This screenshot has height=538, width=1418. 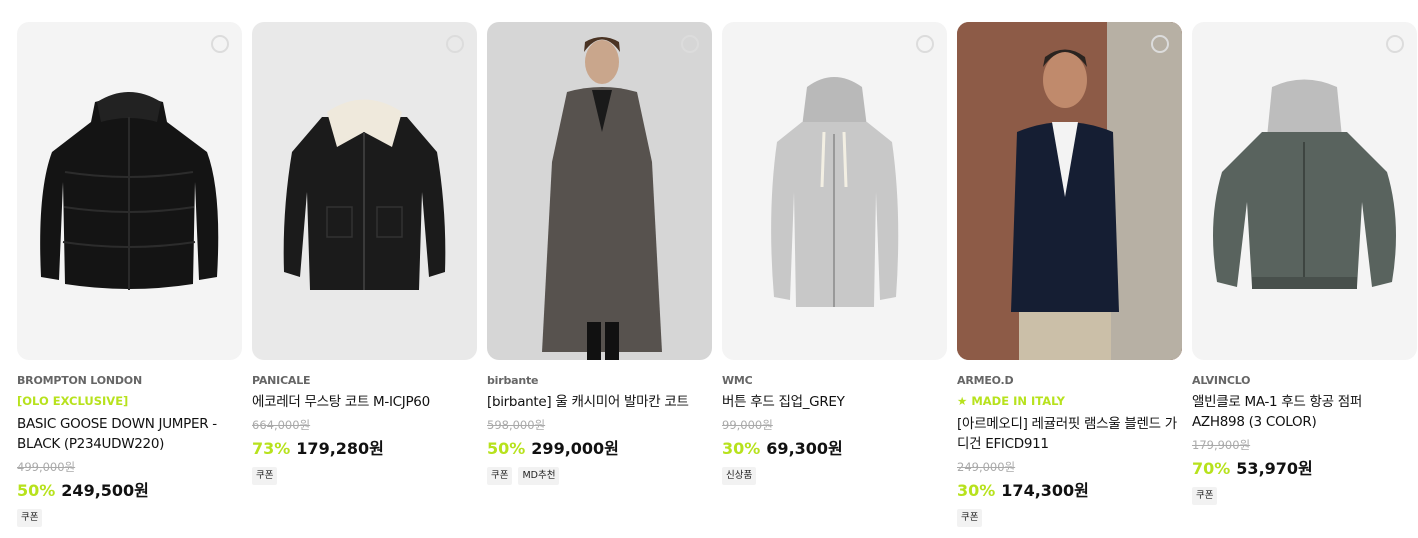 I want to click on product-name: [아르메오디] 레귤러핏 램스울 블렌드 가디건 EFICD911, so click(x=1069, y=434).